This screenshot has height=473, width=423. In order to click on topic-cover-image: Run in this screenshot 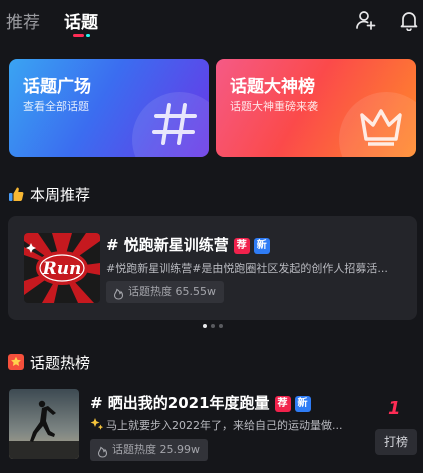, I will do `click(62, 268)`.